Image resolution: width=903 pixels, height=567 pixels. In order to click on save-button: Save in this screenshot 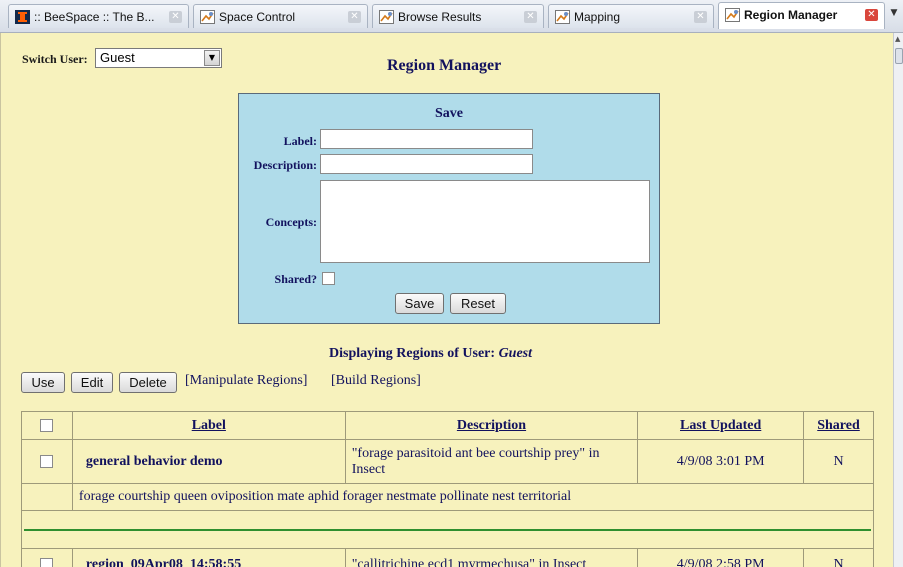, I will do `click(419, 303)`.